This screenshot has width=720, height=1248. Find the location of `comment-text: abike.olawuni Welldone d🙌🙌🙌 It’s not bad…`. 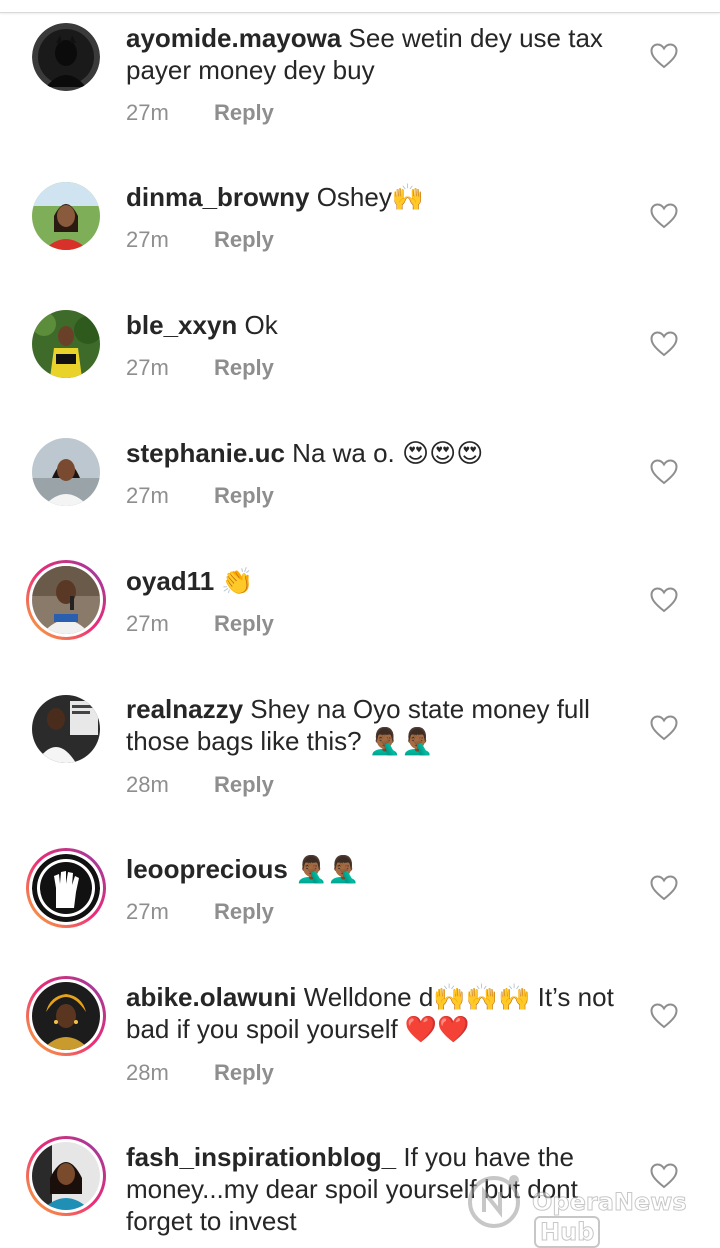

comment-text: abike.olawuni Welldone d🙌🙌🙌 It’s not bad… is located at coordinates (376, 1013).